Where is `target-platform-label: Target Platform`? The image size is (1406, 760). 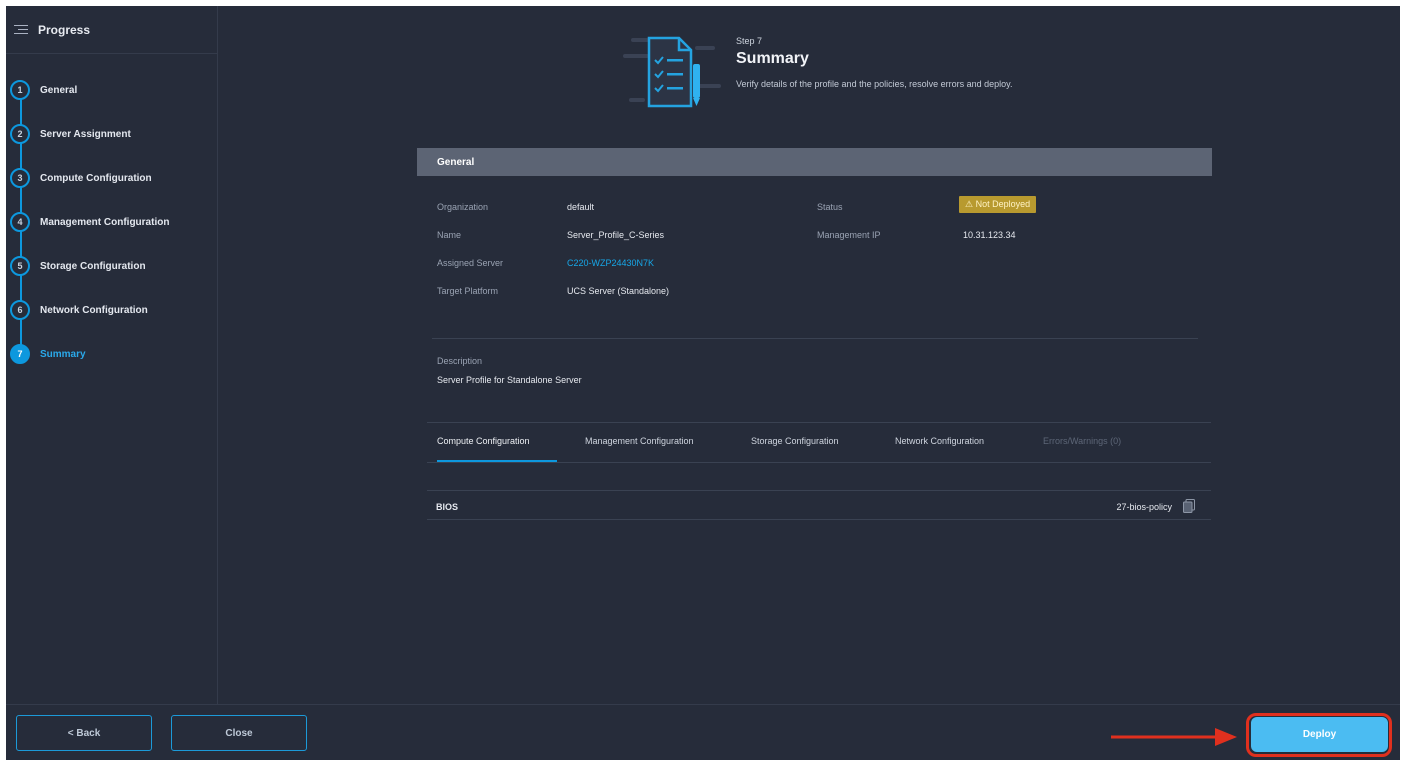 target-platform-label: Target Platform is located at coordinates (468, 291).